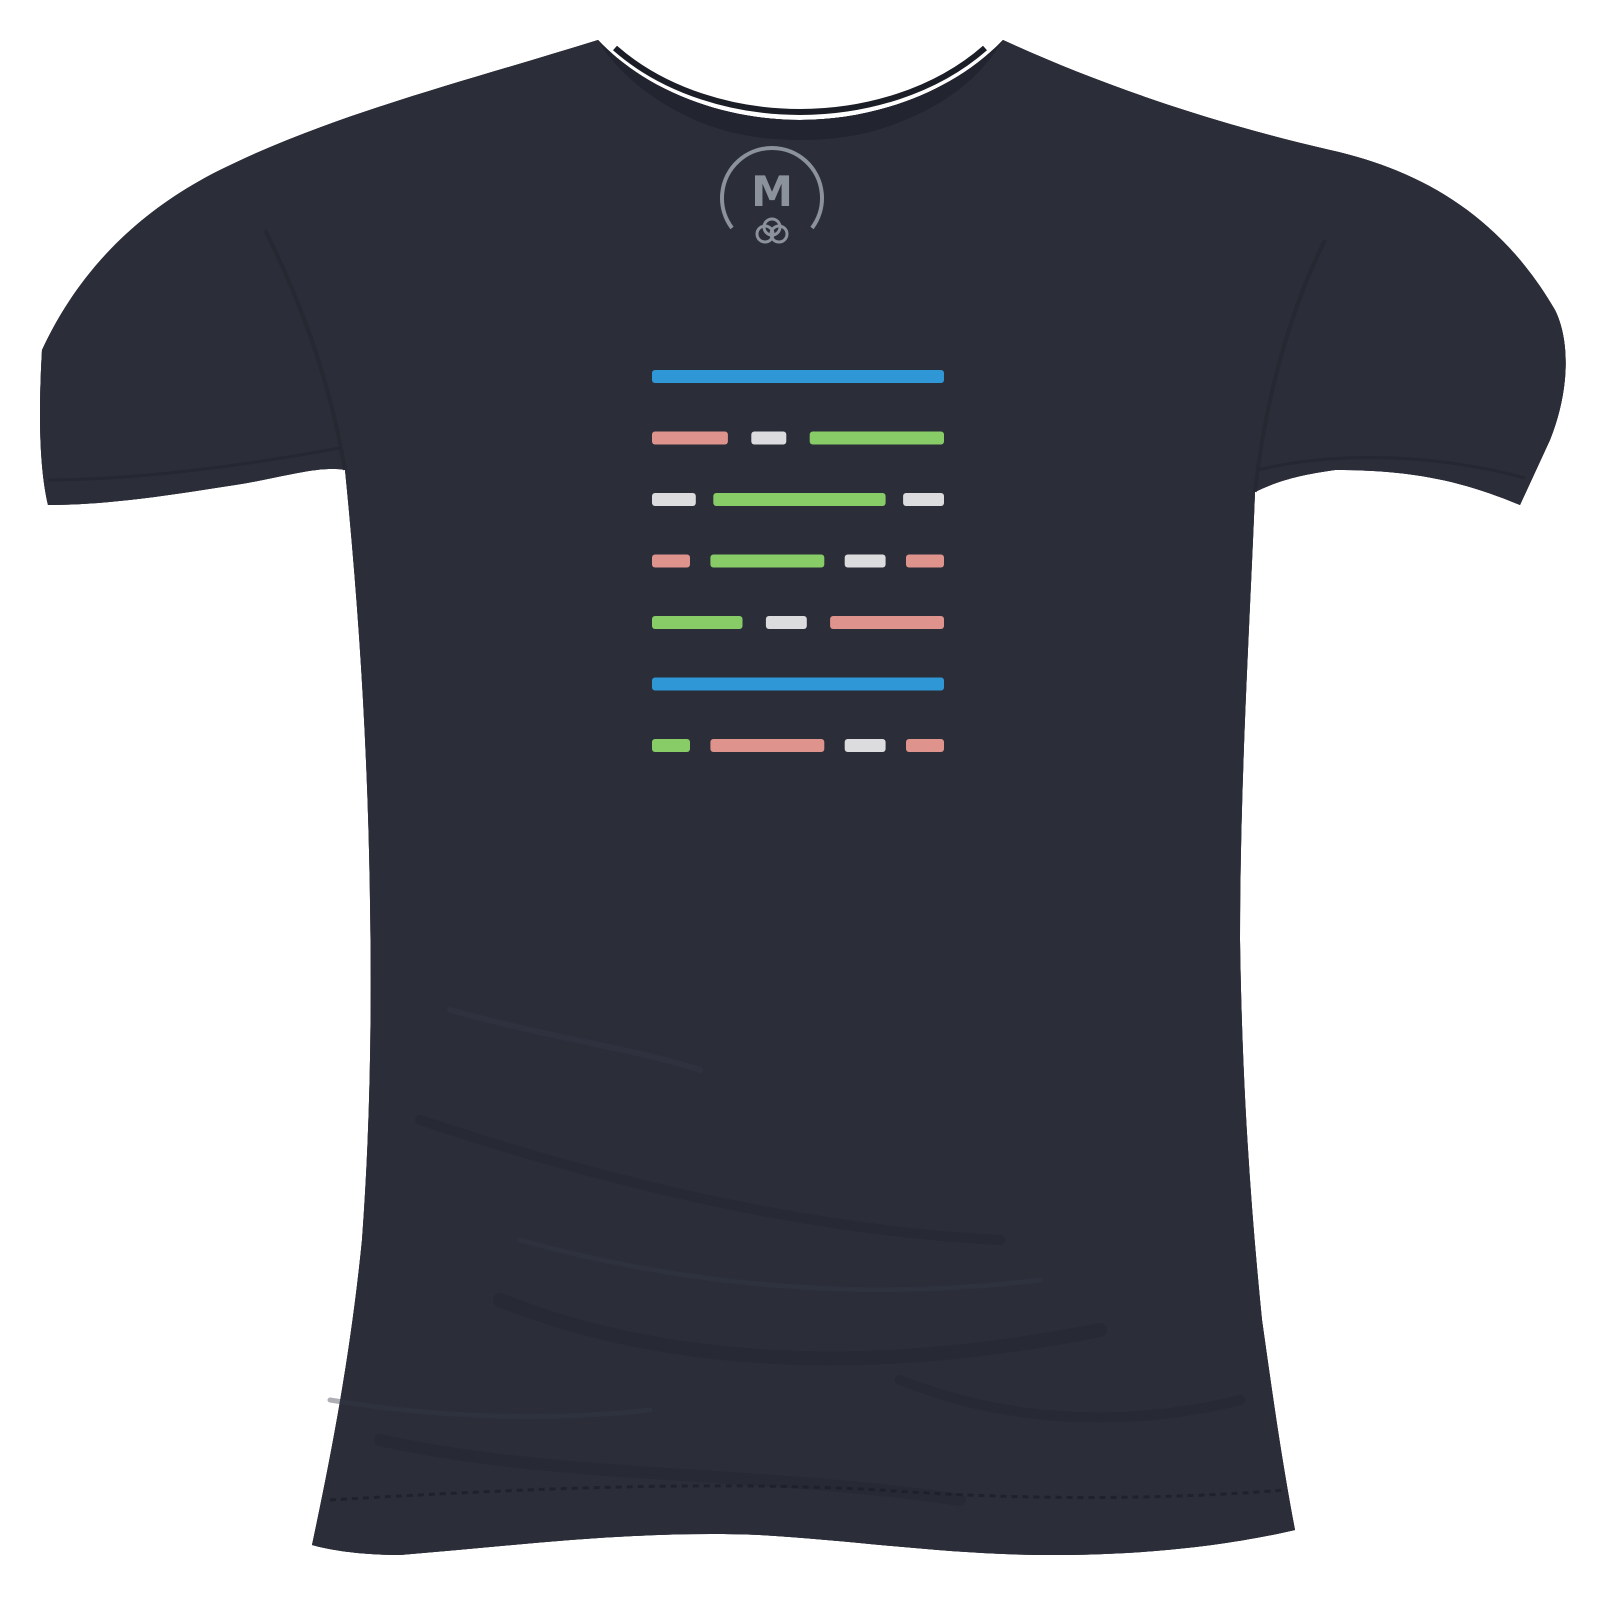 The width and height of the screenshot is (1600, 1600). What do you see at coordinates (772, 191) in the screenshot?
I see `logo-letter: M` at bounding box center [772, 191].